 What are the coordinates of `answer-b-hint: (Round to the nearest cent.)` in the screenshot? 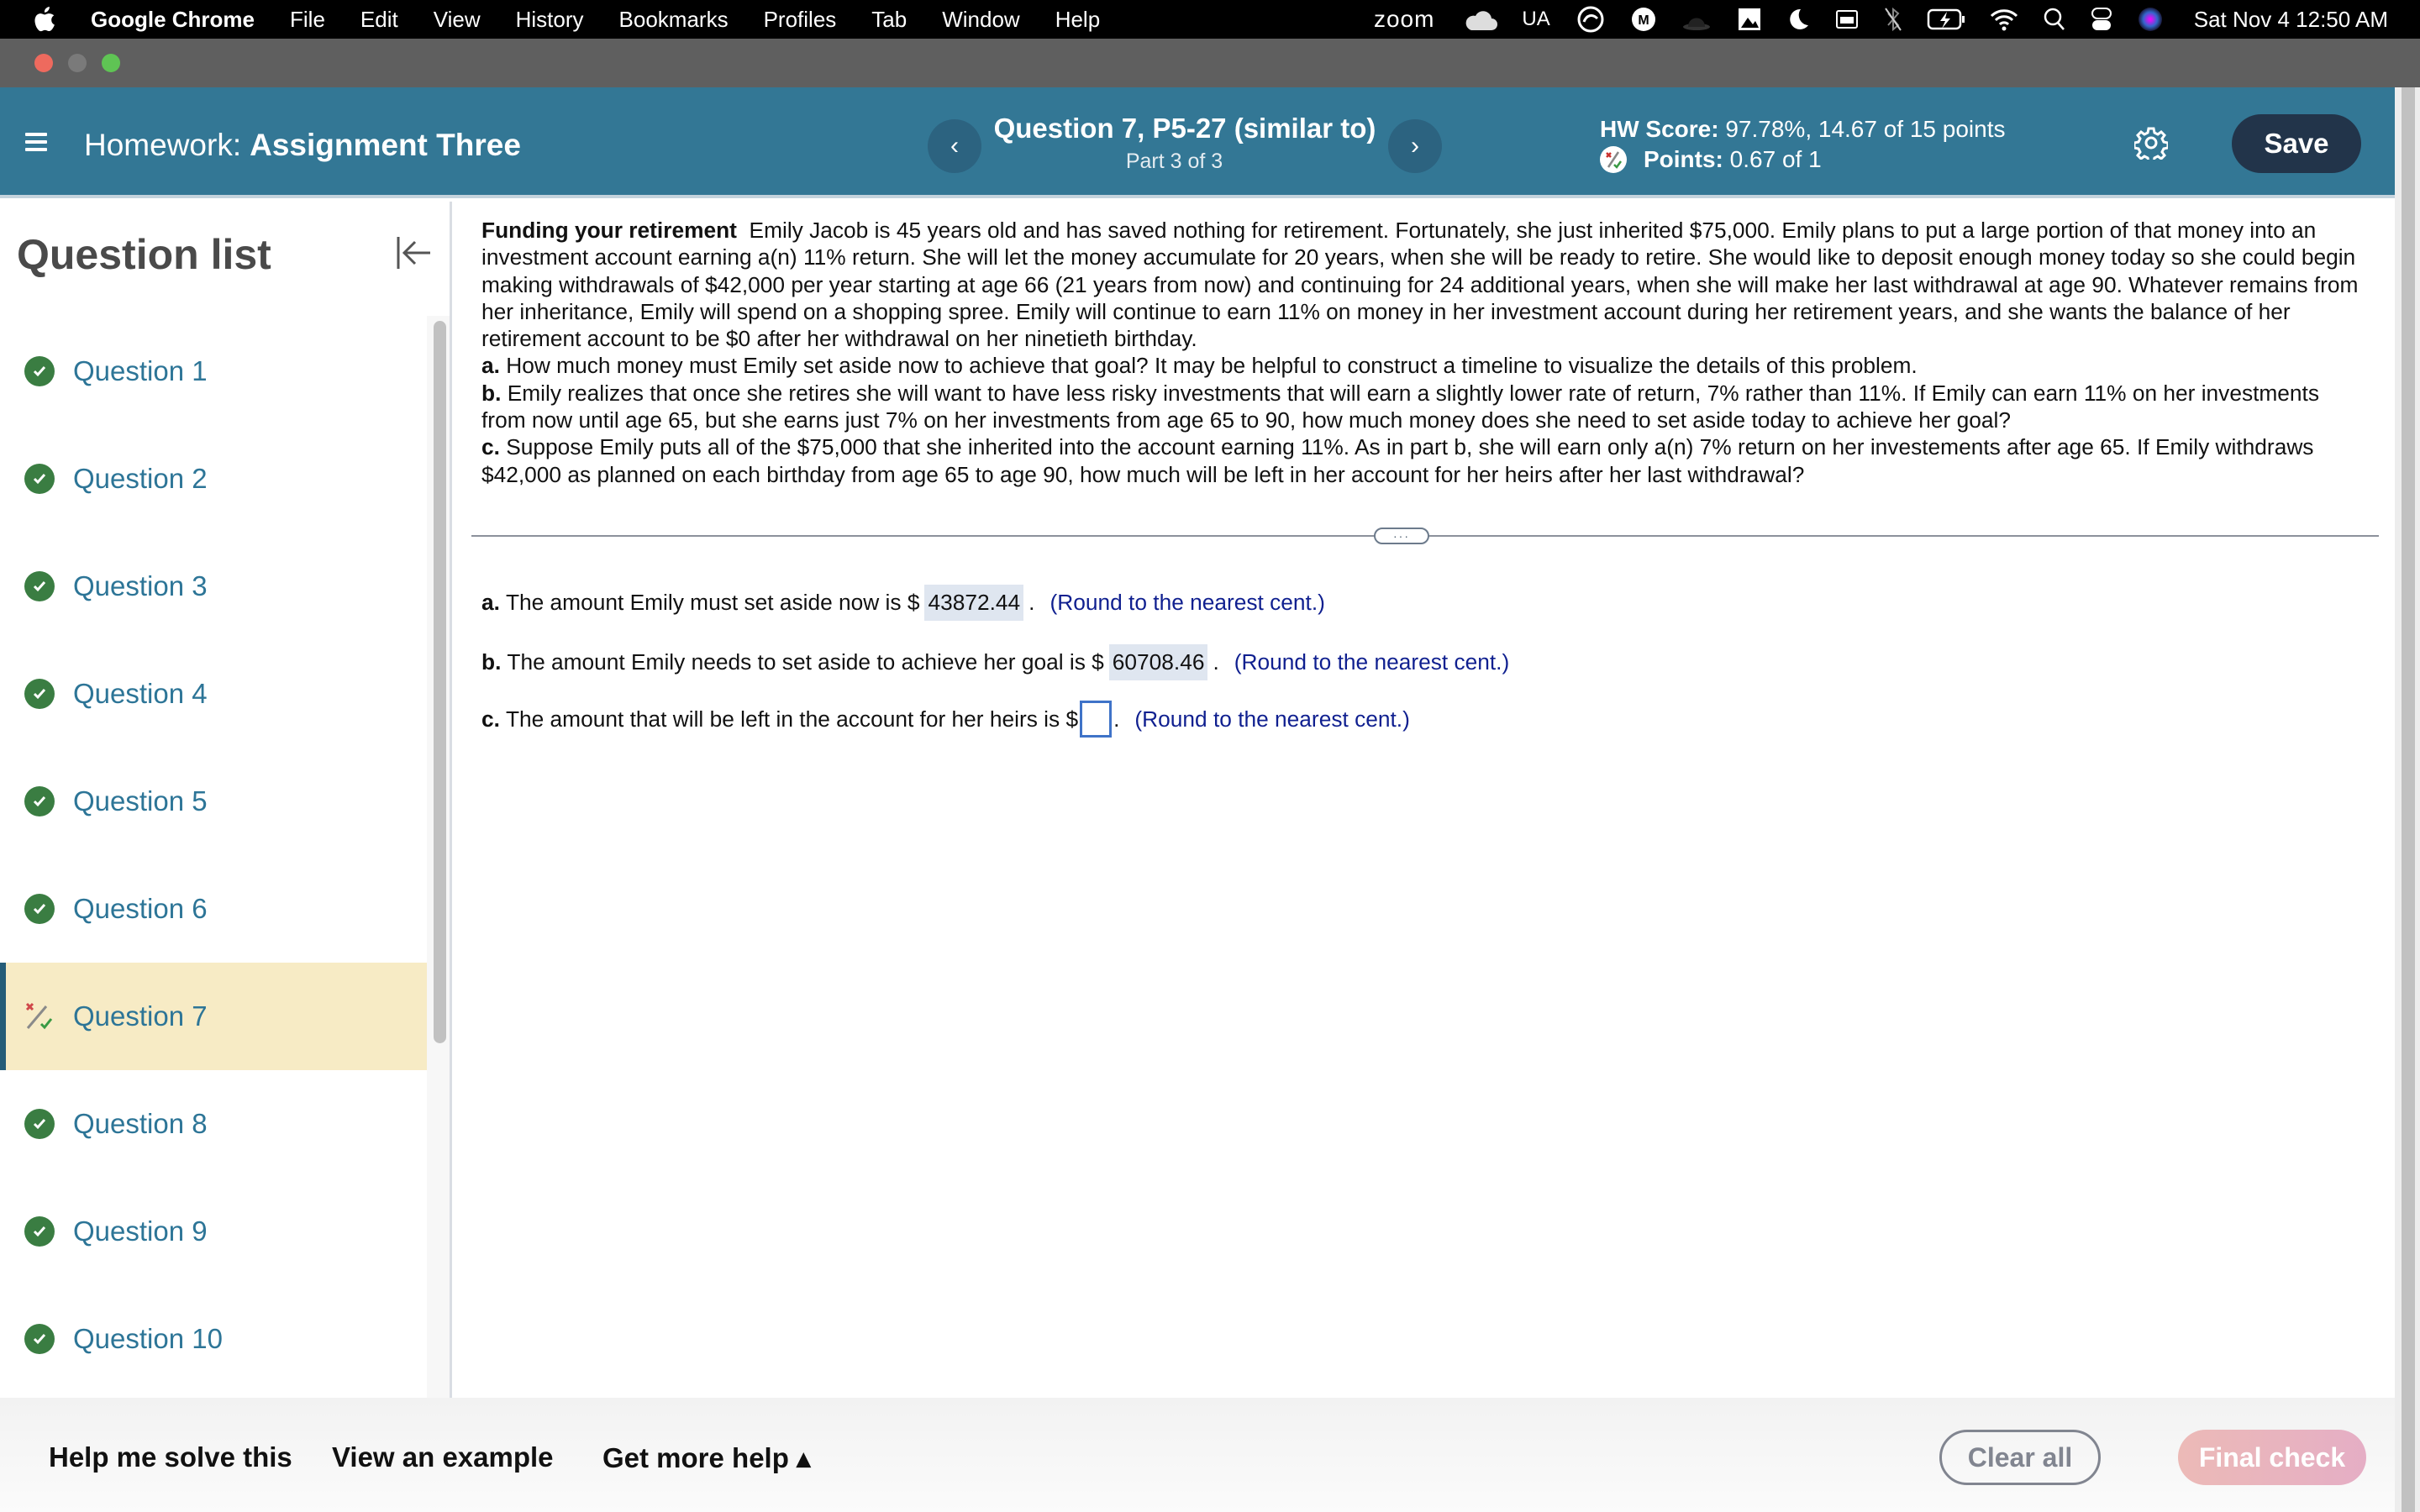 It's located at (1372, 662).